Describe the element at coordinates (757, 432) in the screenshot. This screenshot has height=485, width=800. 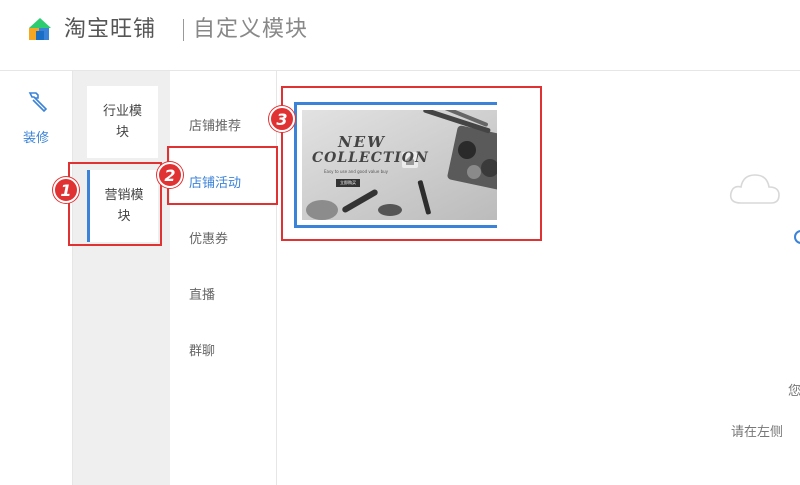
I see `empty-hint-line2: 请在左侧` at that location.